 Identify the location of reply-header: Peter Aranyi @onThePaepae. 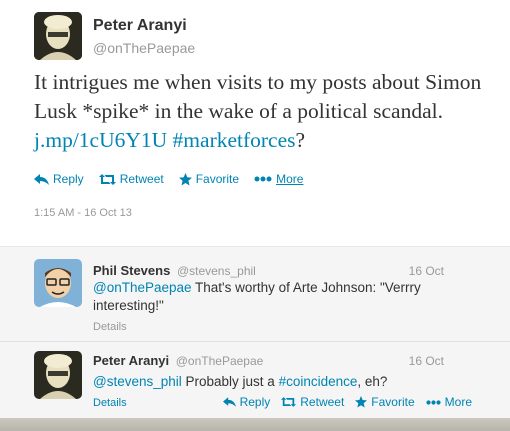
(178, 360).